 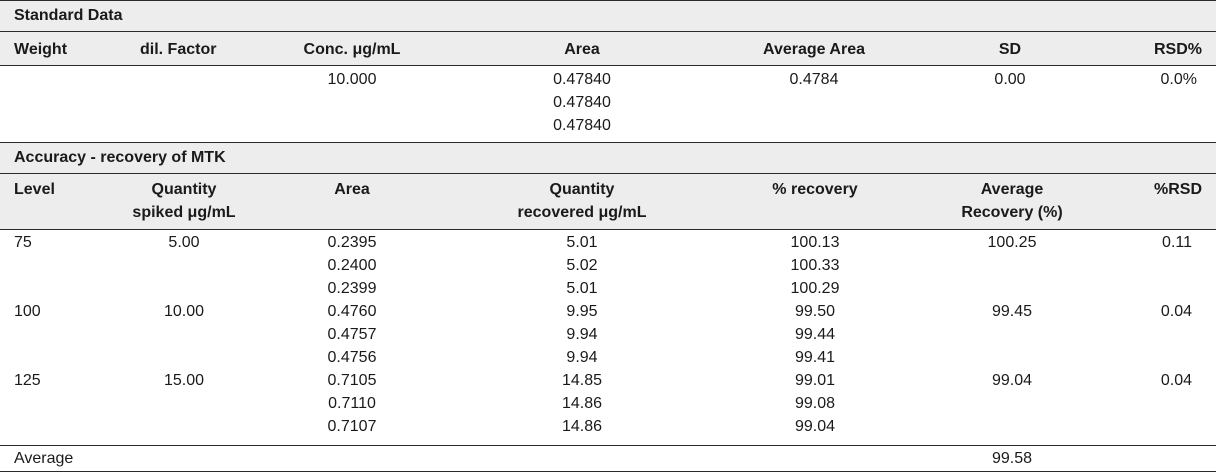 I want to click on header-average-recovery-line2: Recovery (%), so click(x=1012, y=212).